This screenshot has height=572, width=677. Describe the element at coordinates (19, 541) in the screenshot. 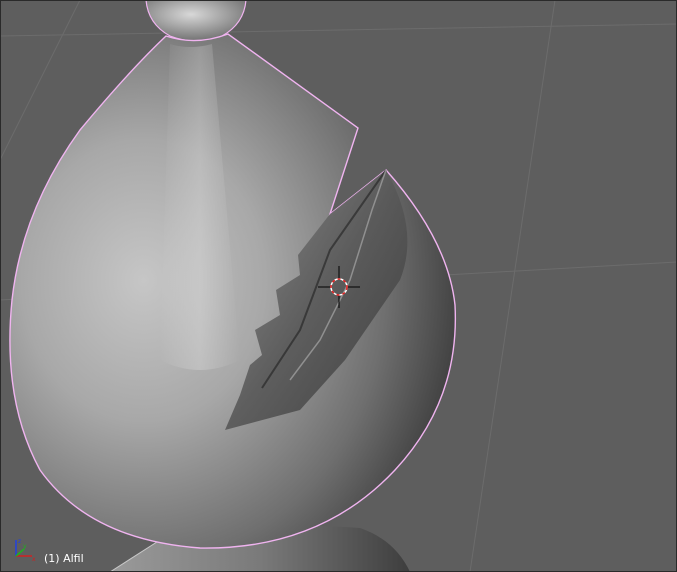

I see `svg-text: z` at that location.